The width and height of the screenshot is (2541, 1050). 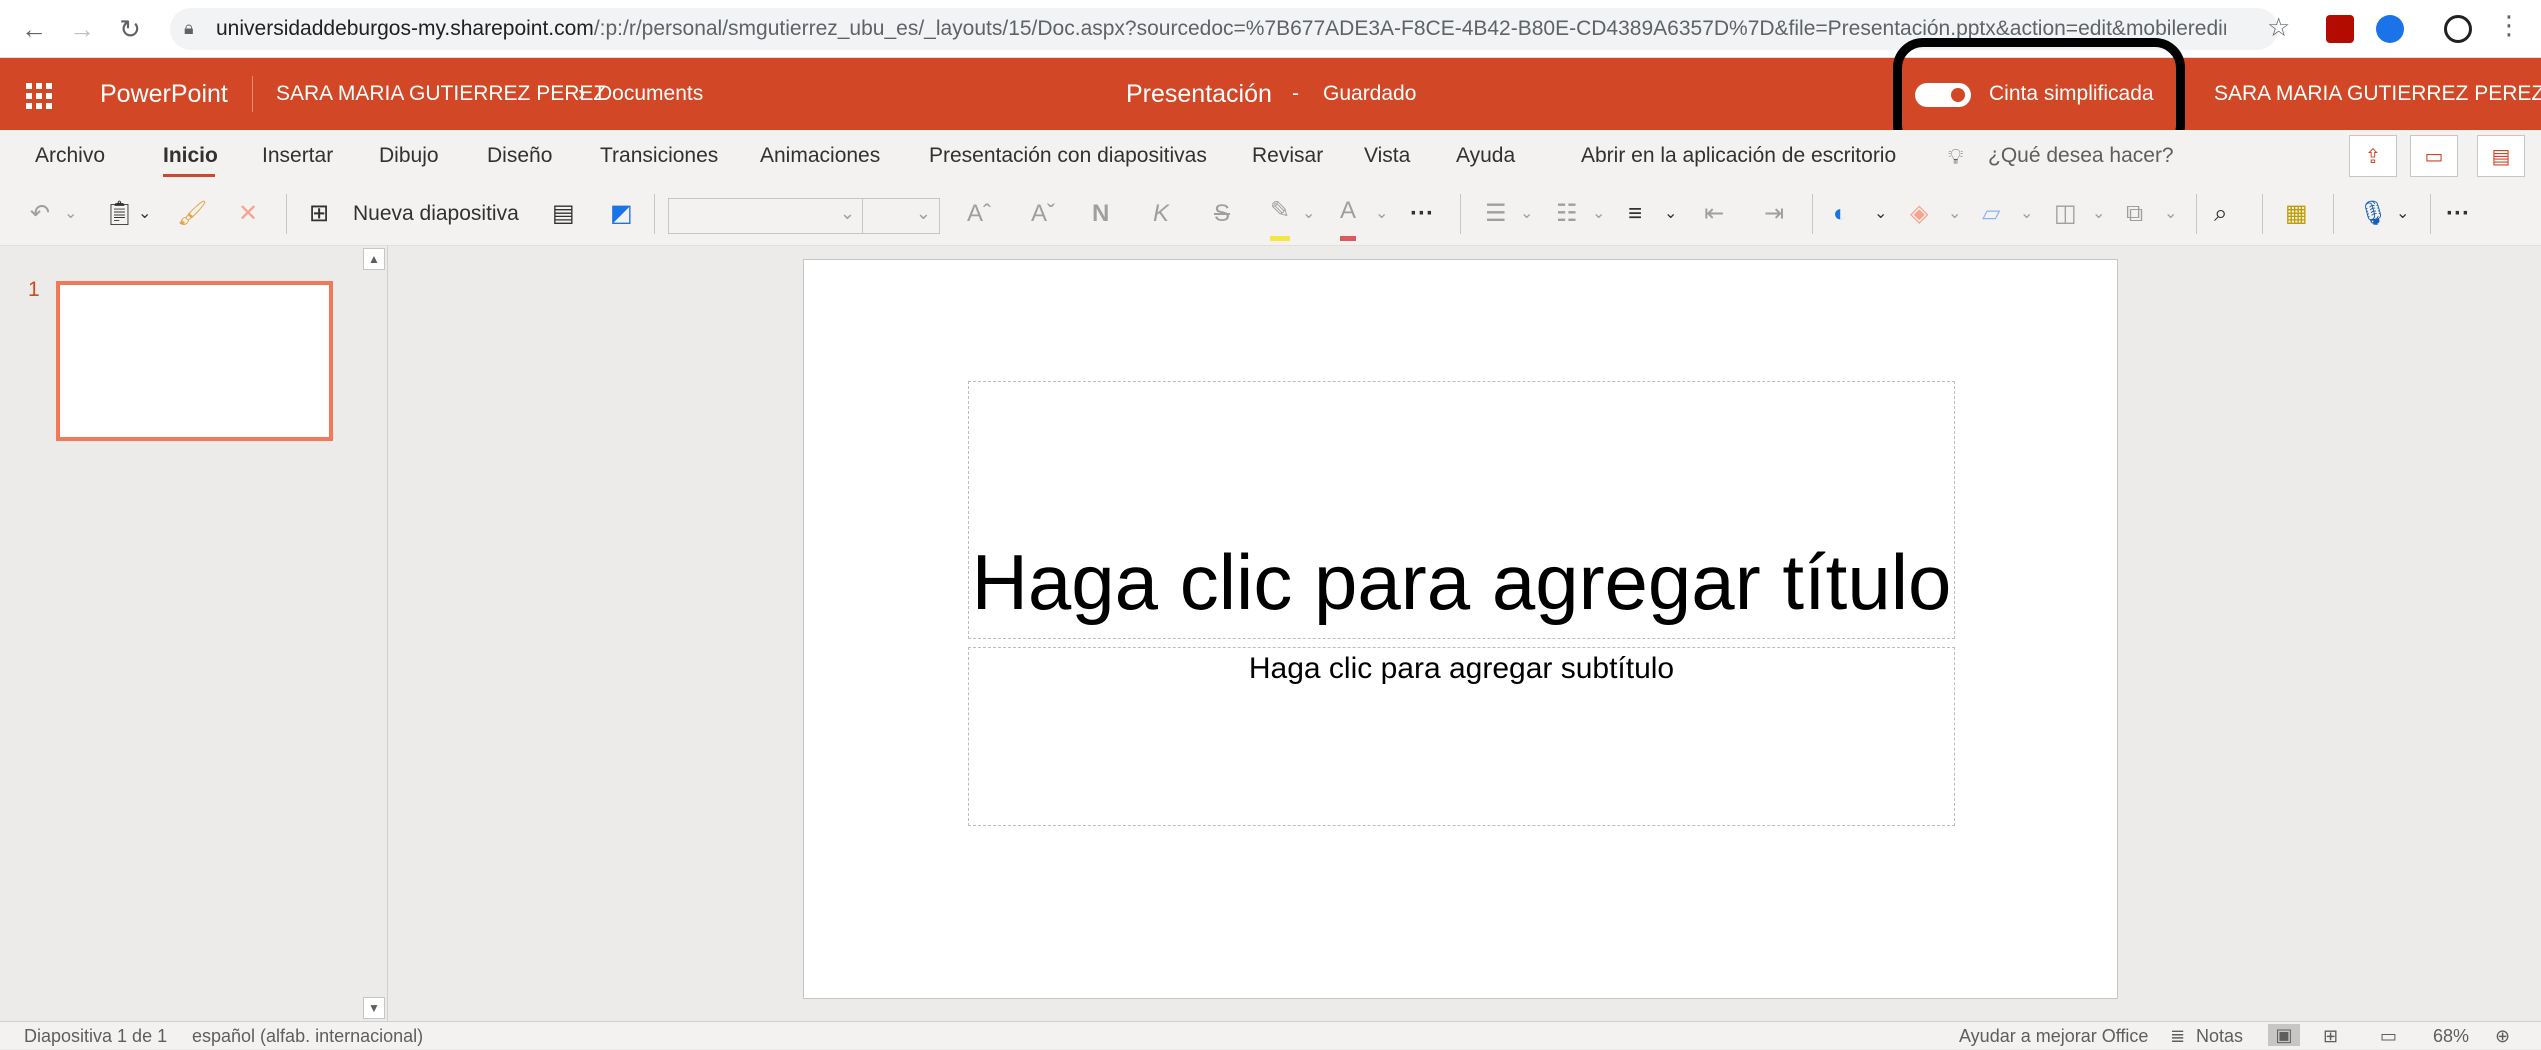 I want to click on breadcrumb-owner: SARA MARIA GUTIERREZ PEREZ, so click(x=441, y=94).